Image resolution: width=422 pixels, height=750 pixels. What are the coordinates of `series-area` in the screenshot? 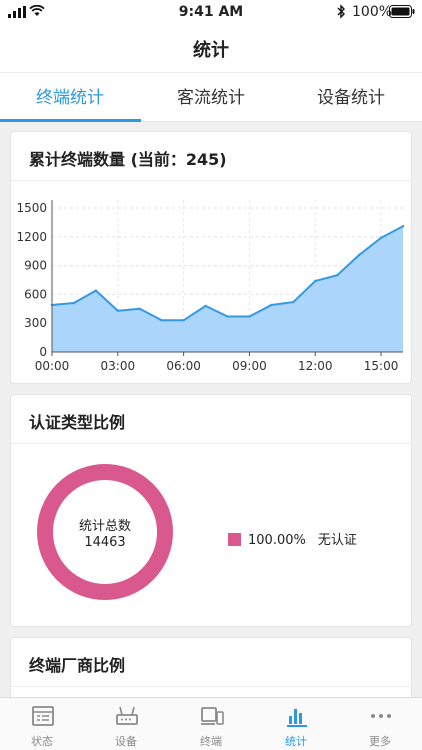 It's located at (227, 289).